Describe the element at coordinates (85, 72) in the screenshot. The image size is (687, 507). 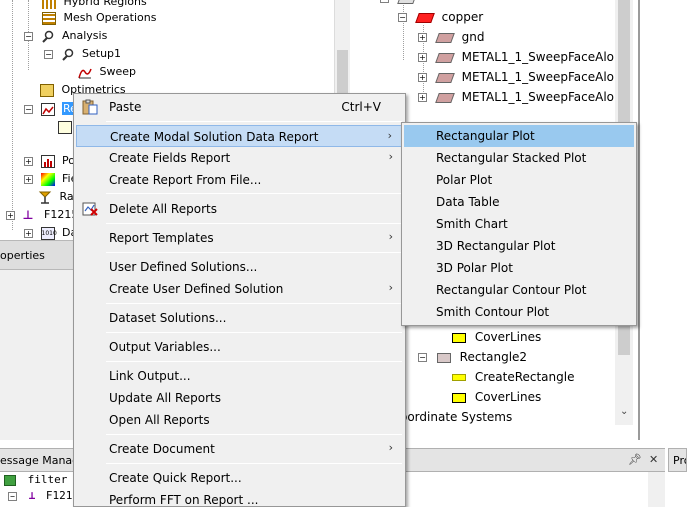
I see `sweep-icon` at that location.